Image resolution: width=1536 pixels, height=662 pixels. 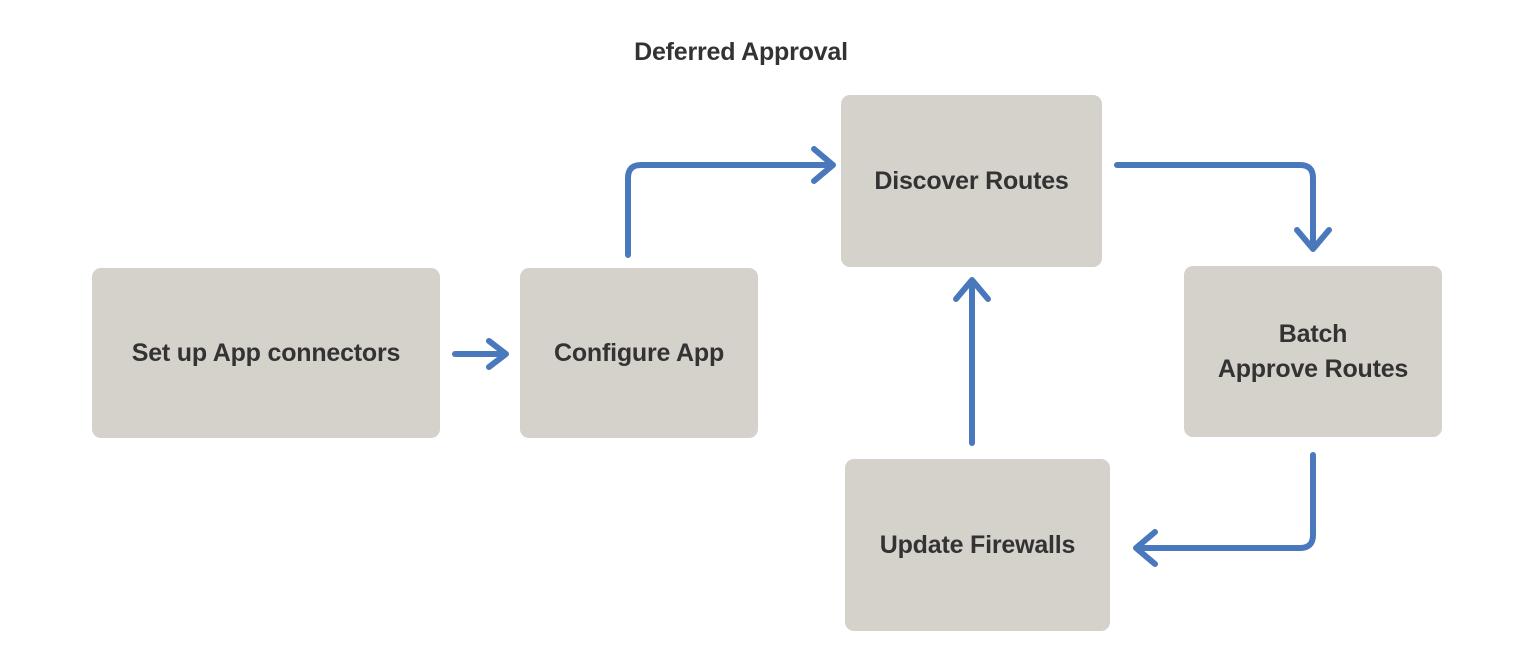 What do you see at coordinates (1223, 207) in the screenshot?
I see `edge-discover-to-batch` at bounding box center [1223, 207].